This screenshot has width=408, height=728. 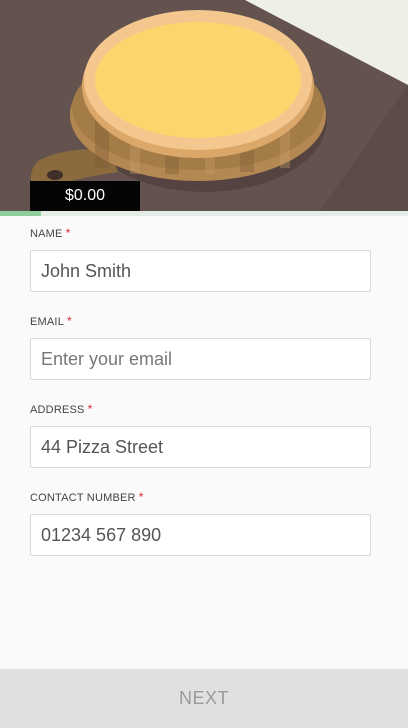 I want to click on contact-number-input, so click(x=200, y=535).